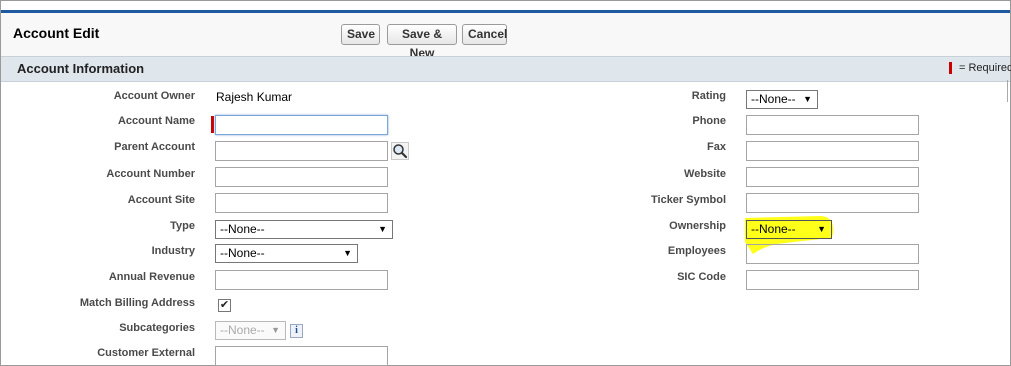 This screenshot has height=366, width=1011. Describe the element at coordinates (832, 151) in the screenshot. I see `fax-input` at that location.